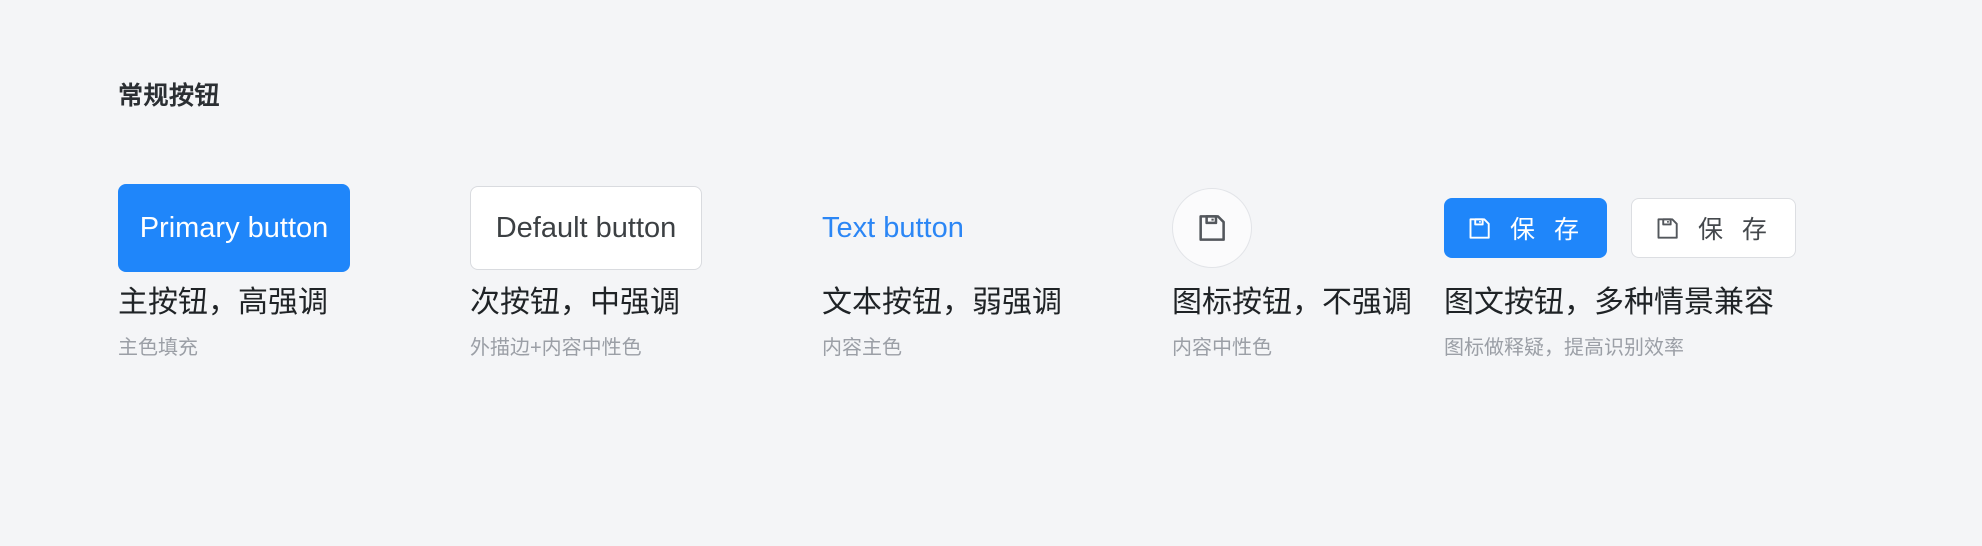 The height and width of the screenshot is (546, 1982). Describe the element at coordinates (556, 347) in the screenshot. I see `caption-sub-default: 外描边+内容中性色` at that location.